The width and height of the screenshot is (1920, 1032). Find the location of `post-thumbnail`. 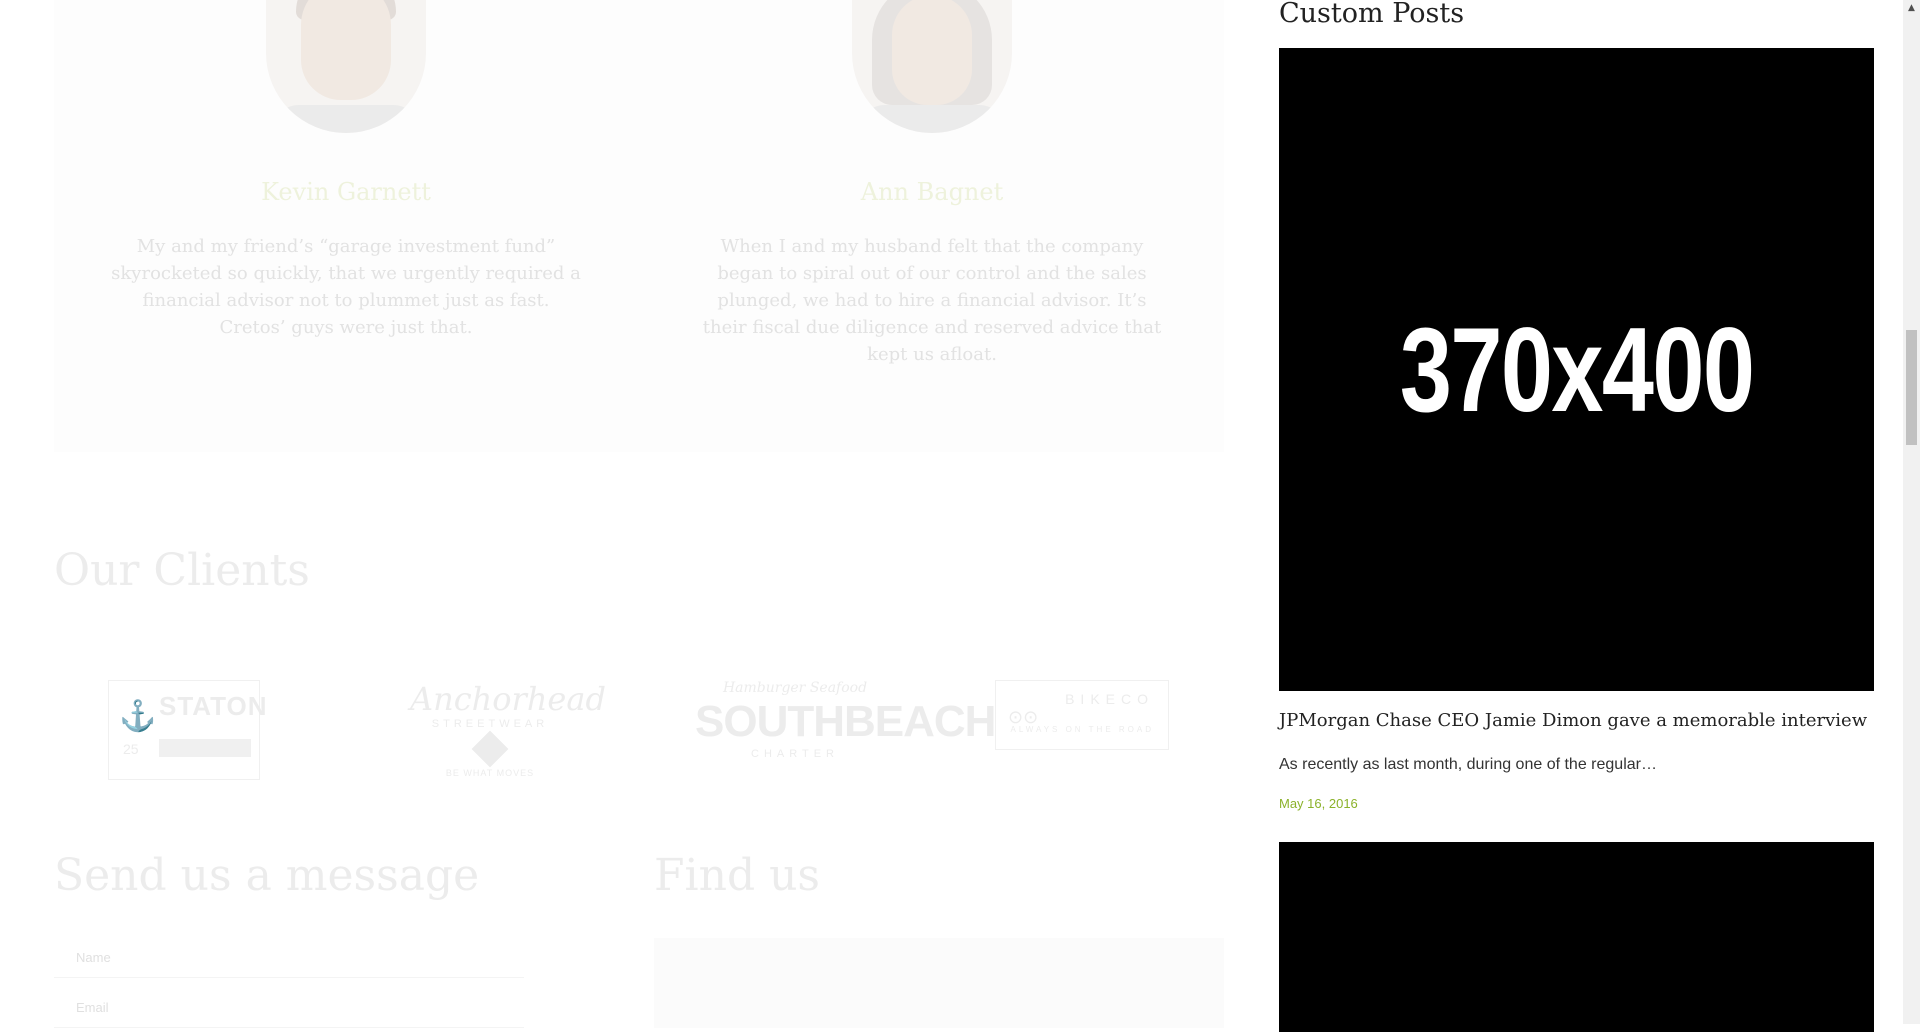

post-thumbnail is located at coordinates (1576, 937).